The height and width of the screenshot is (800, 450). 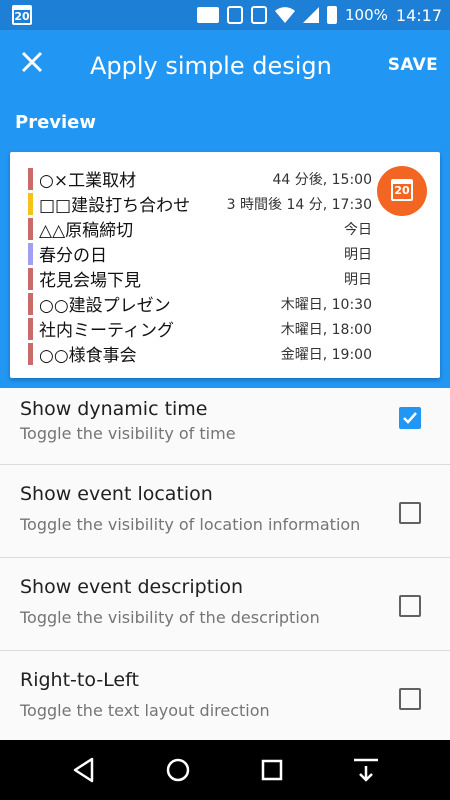 I want to click on hide-keyboard-icon, so click(x=366, y=770).